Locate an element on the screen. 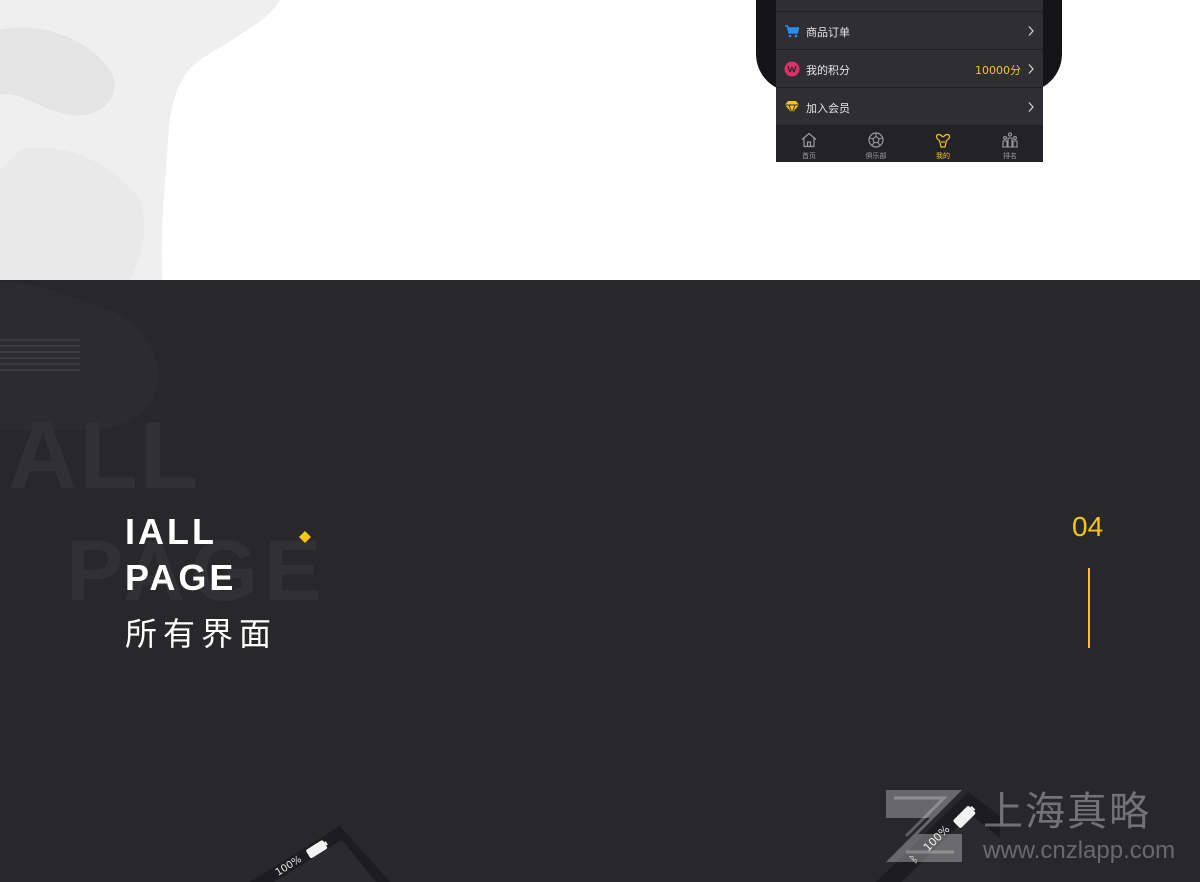 Image resolution: width=1200 pixels, height=882 pixels. divider is located at coordinates (1089, 608).